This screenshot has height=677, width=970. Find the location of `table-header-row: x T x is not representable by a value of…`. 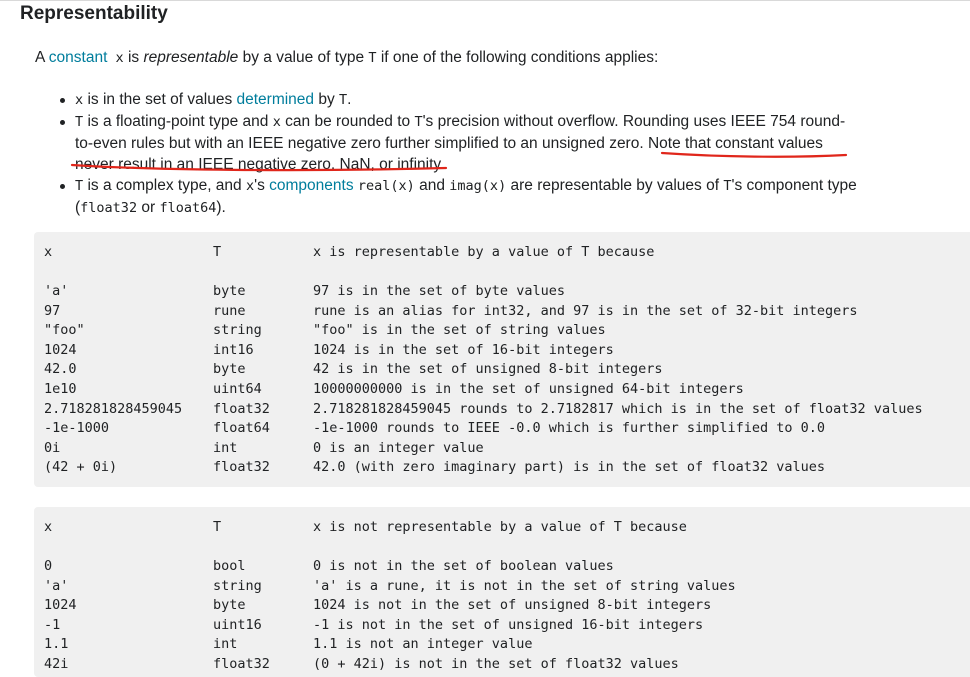

table-header-row: x T x is not representable by a value of… is located at coordinates (502, 527).